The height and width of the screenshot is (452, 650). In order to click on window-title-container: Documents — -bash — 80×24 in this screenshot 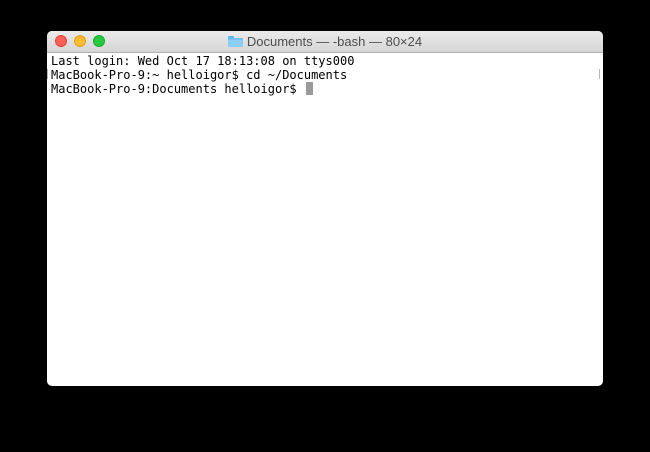, I will do `click(325, 41)`.